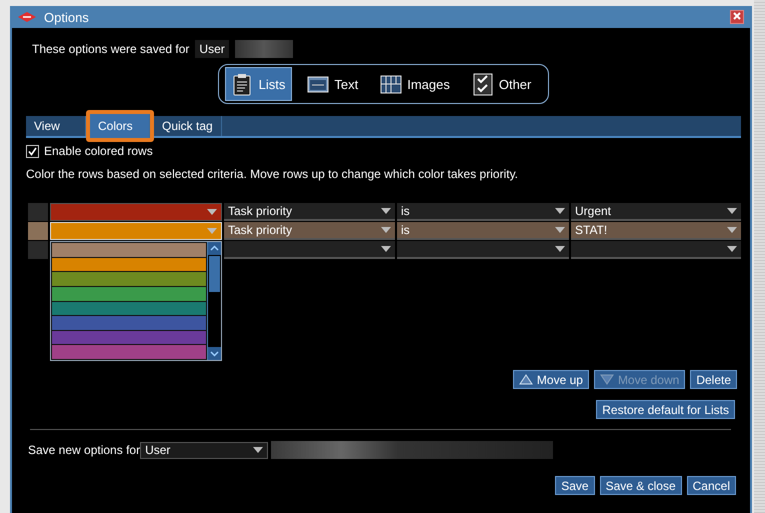 The width and height of the screenshot is (765, 513). Describe the element at coordinates (501, 84) in the screenshot. I see `category-tab: Other` at that location.